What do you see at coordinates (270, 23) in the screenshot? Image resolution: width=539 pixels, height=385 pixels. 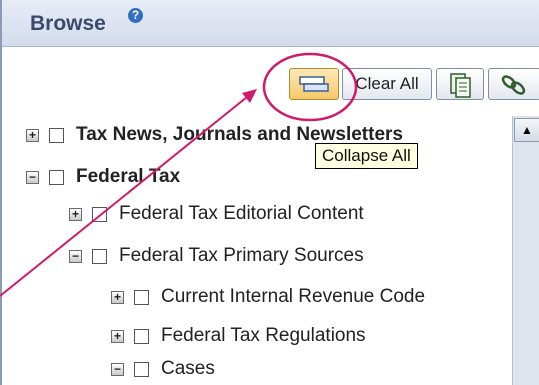 I see `browse-header: Browse ?` at bounding box center [270, 23].